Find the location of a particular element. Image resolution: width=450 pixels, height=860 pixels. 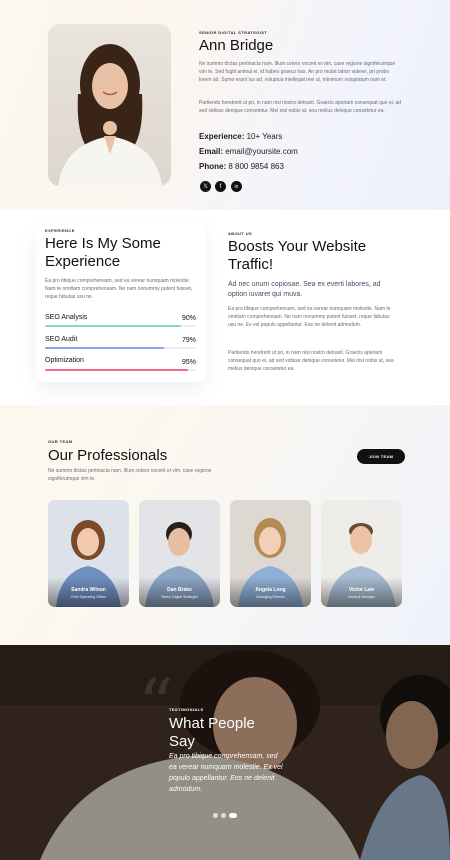

team-member-card: Sandra Wilson Chief Operating Officer is located at coordinates (88, 553).